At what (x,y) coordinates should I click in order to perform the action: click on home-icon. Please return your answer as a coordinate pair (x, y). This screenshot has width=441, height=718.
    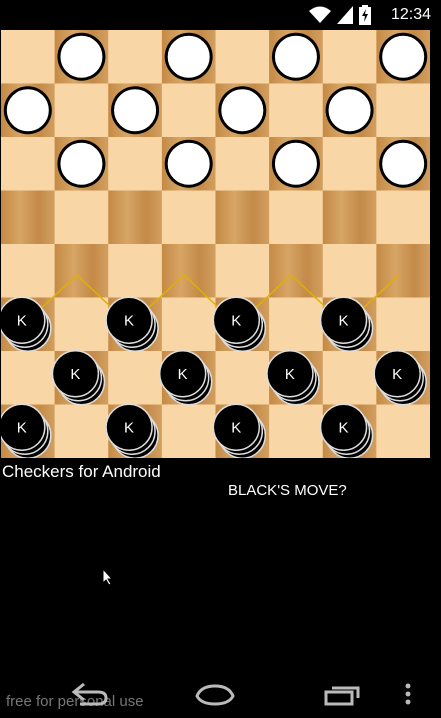
    Looking at the image, I should click on (215, 693).